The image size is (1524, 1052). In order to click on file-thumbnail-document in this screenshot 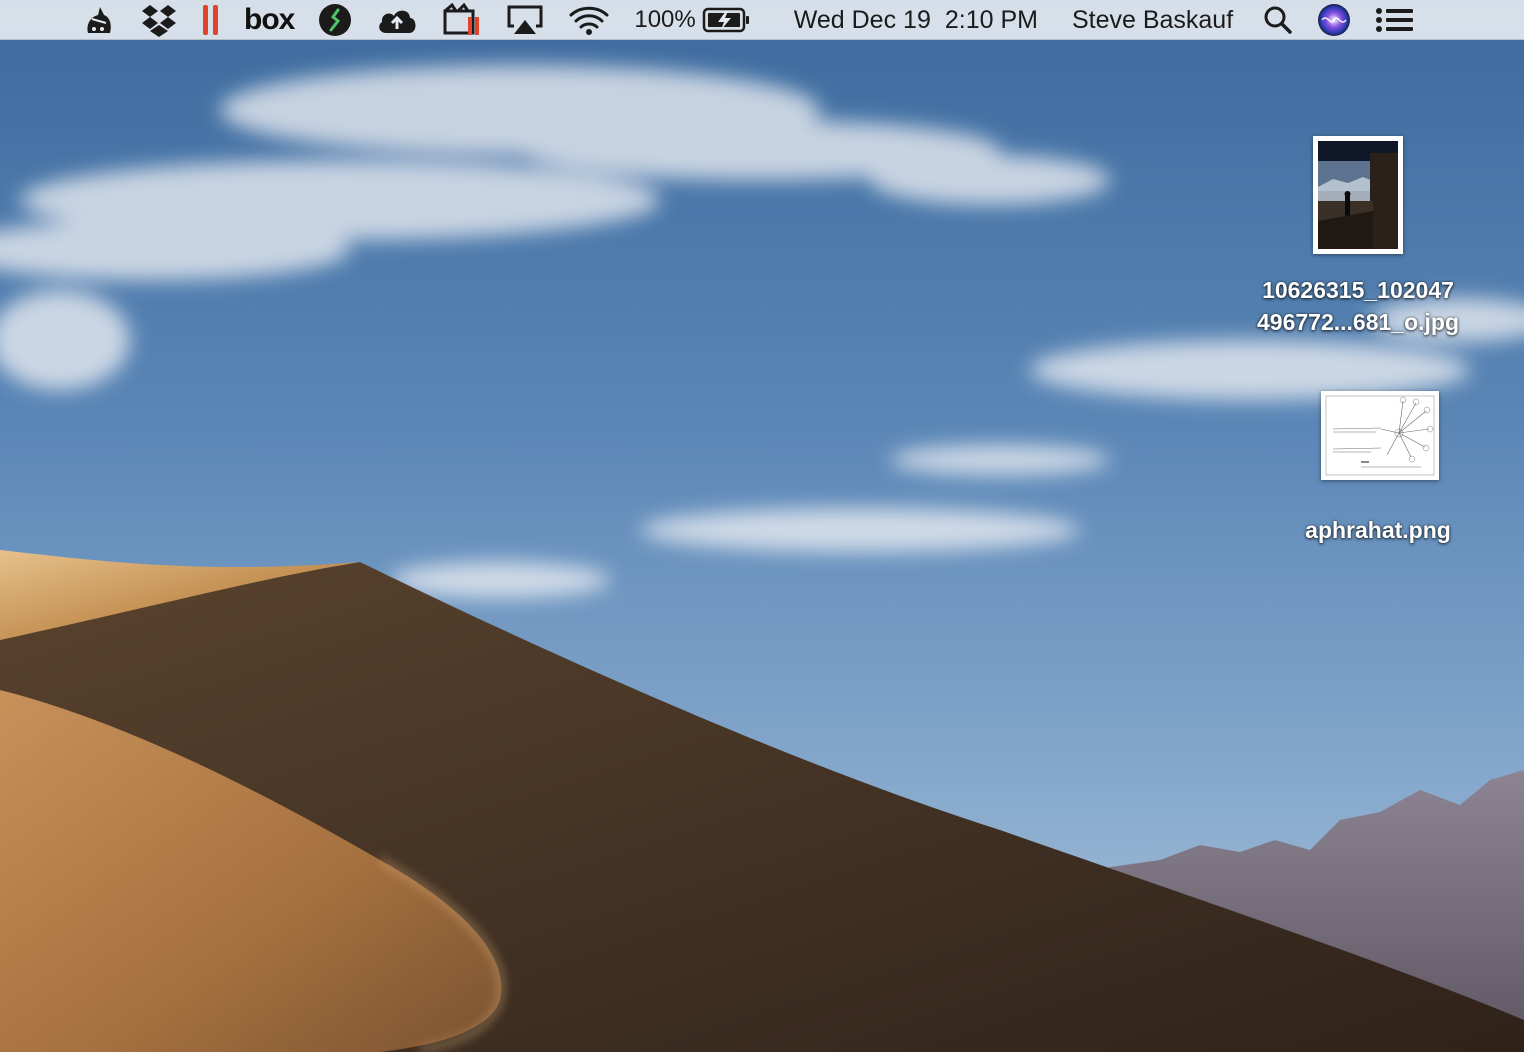, I will do `click(1380, 435)`.